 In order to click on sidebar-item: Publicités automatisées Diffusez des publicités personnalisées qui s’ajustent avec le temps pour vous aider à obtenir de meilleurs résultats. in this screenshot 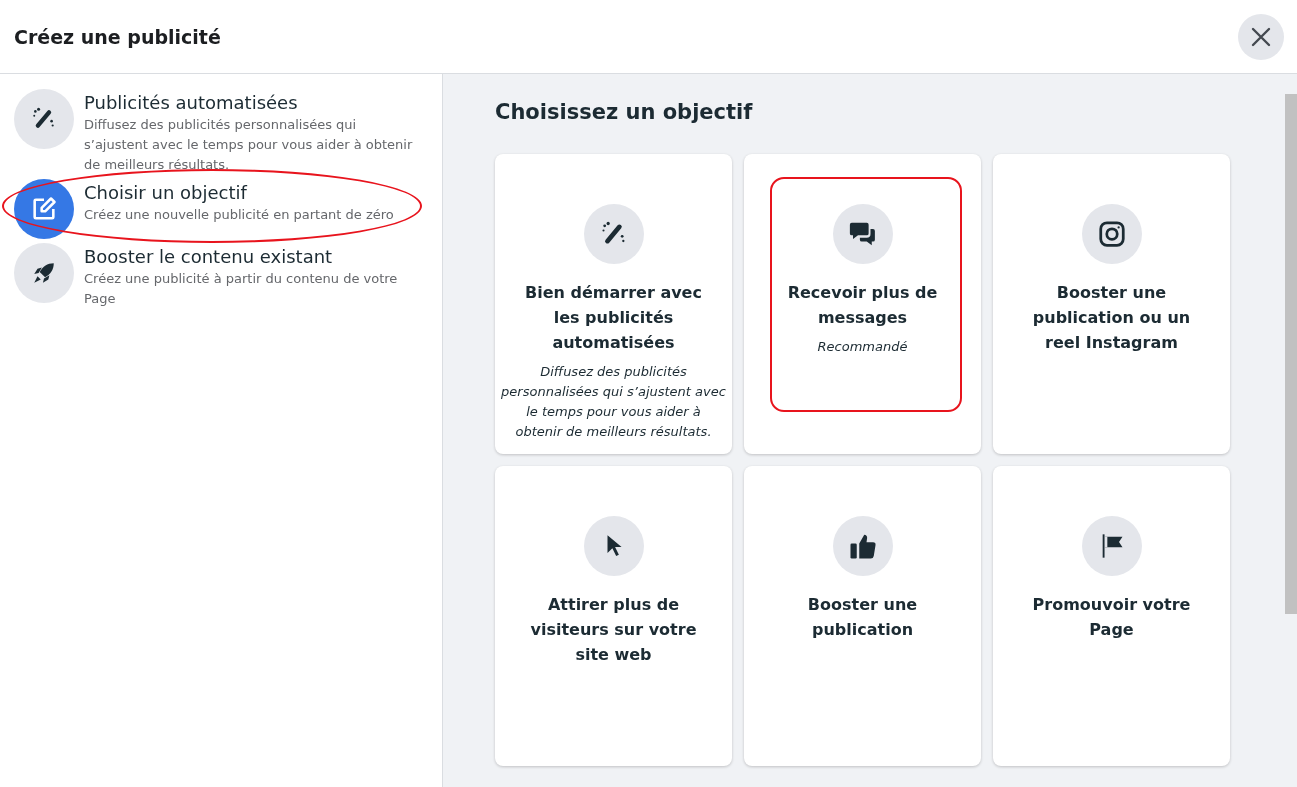, I will do `click(228, 132)`.